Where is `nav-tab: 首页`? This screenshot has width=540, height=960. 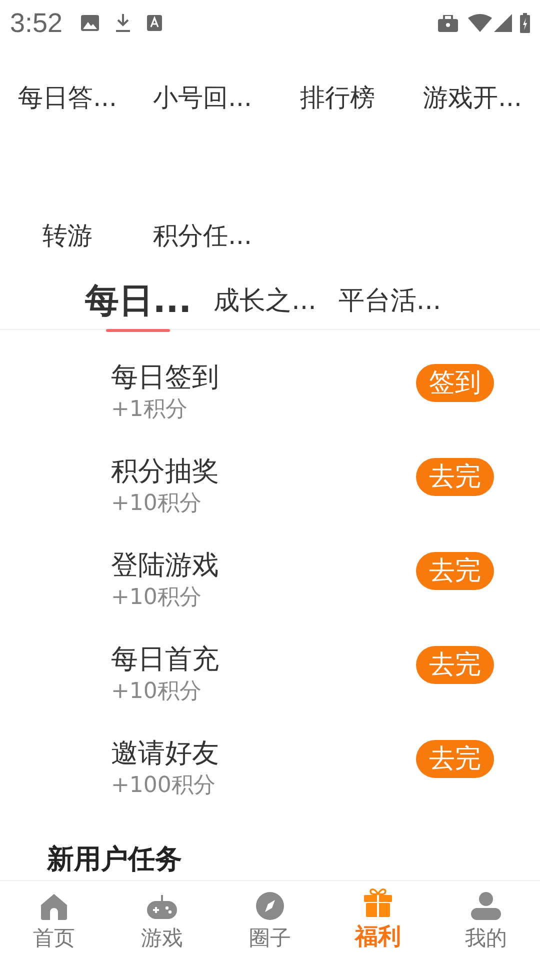
nav-tab: 首页 is located at coordinates (54, 920).